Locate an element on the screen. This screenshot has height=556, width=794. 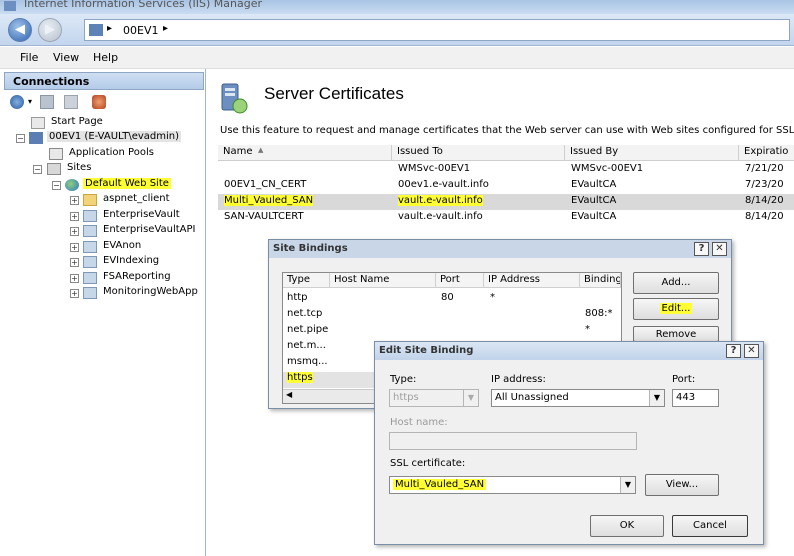
tree-item-fsareporting: FSAReporting is located at coordinates (138, 278).